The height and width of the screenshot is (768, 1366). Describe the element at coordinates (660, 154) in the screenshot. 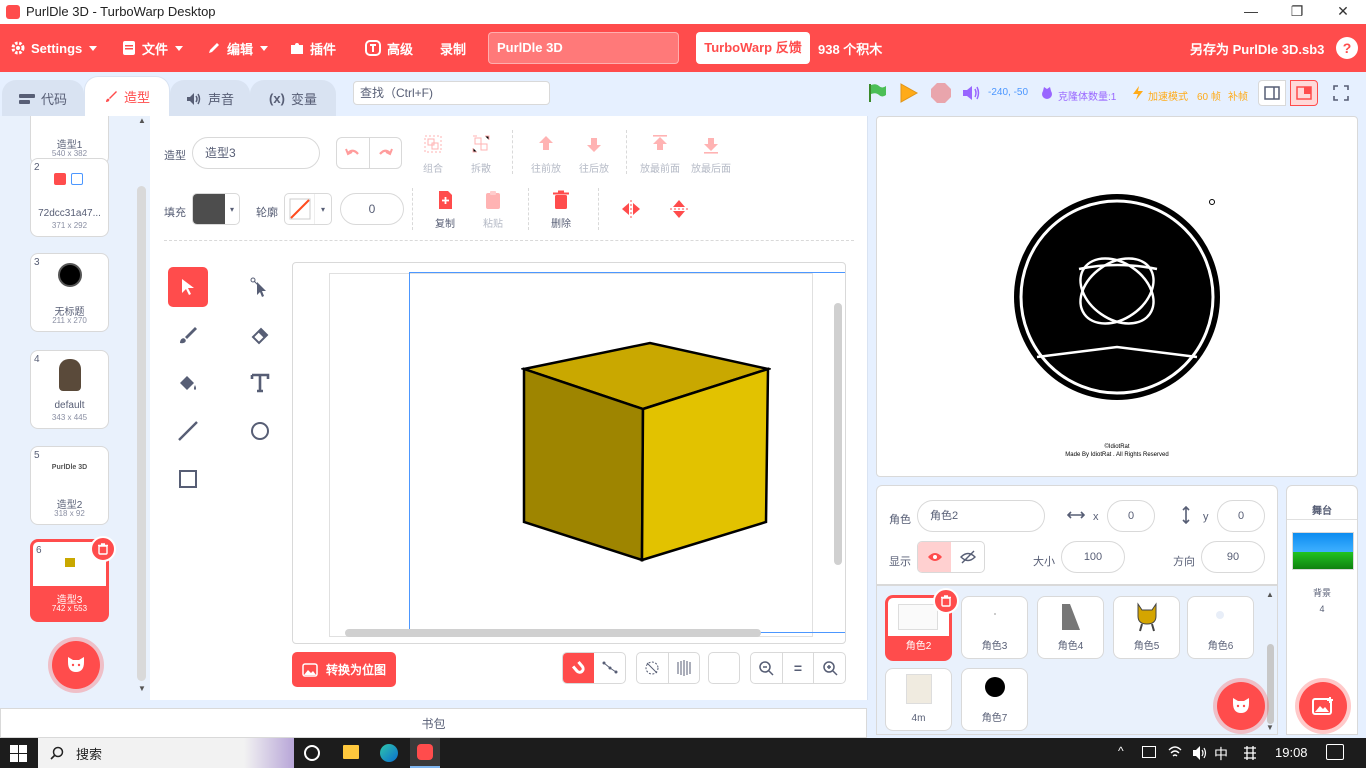

I see `front-button: 放最前面` at that location.